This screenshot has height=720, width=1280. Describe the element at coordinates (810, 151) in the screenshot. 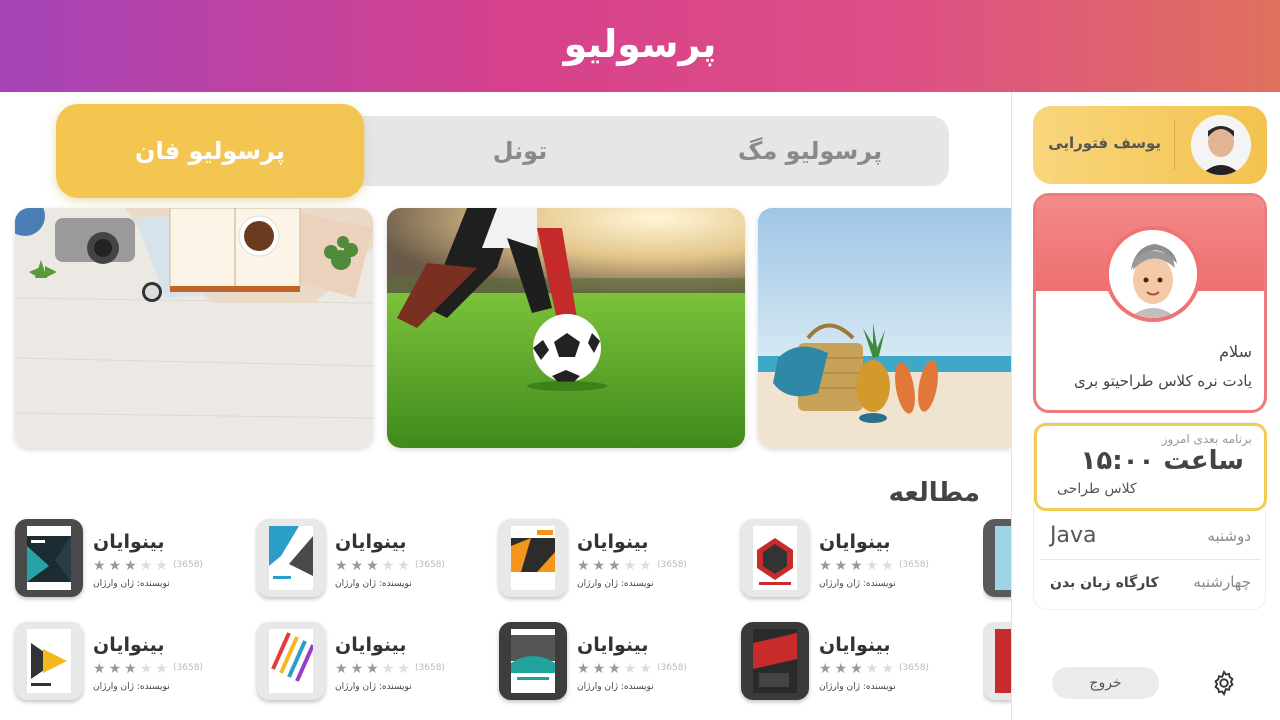

I see `tab-persolio-mag: پرسولیو مگ` at that location.